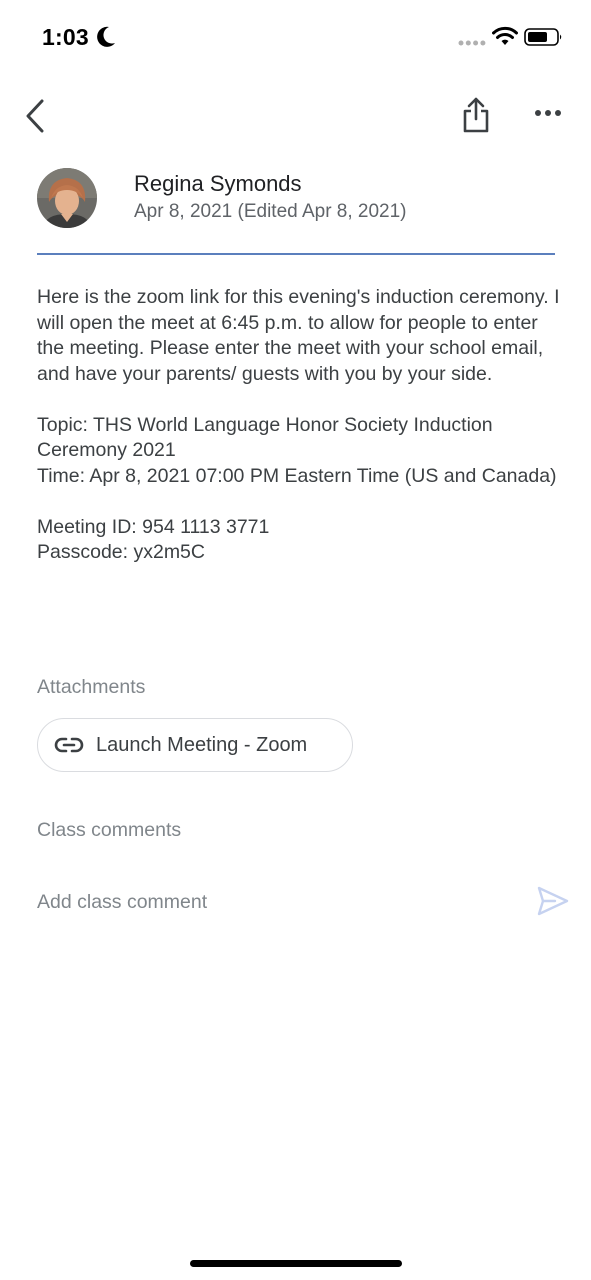  I want to click on avatar-image, so click(67, 198).